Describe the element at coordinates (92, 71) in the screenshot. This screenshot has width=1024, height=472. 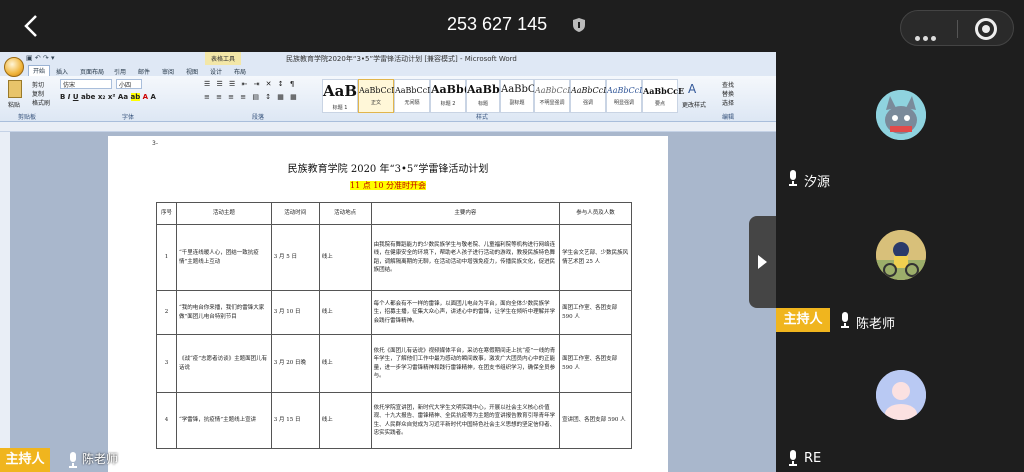
I see `tab-page-layout: 页面布局` at that location.